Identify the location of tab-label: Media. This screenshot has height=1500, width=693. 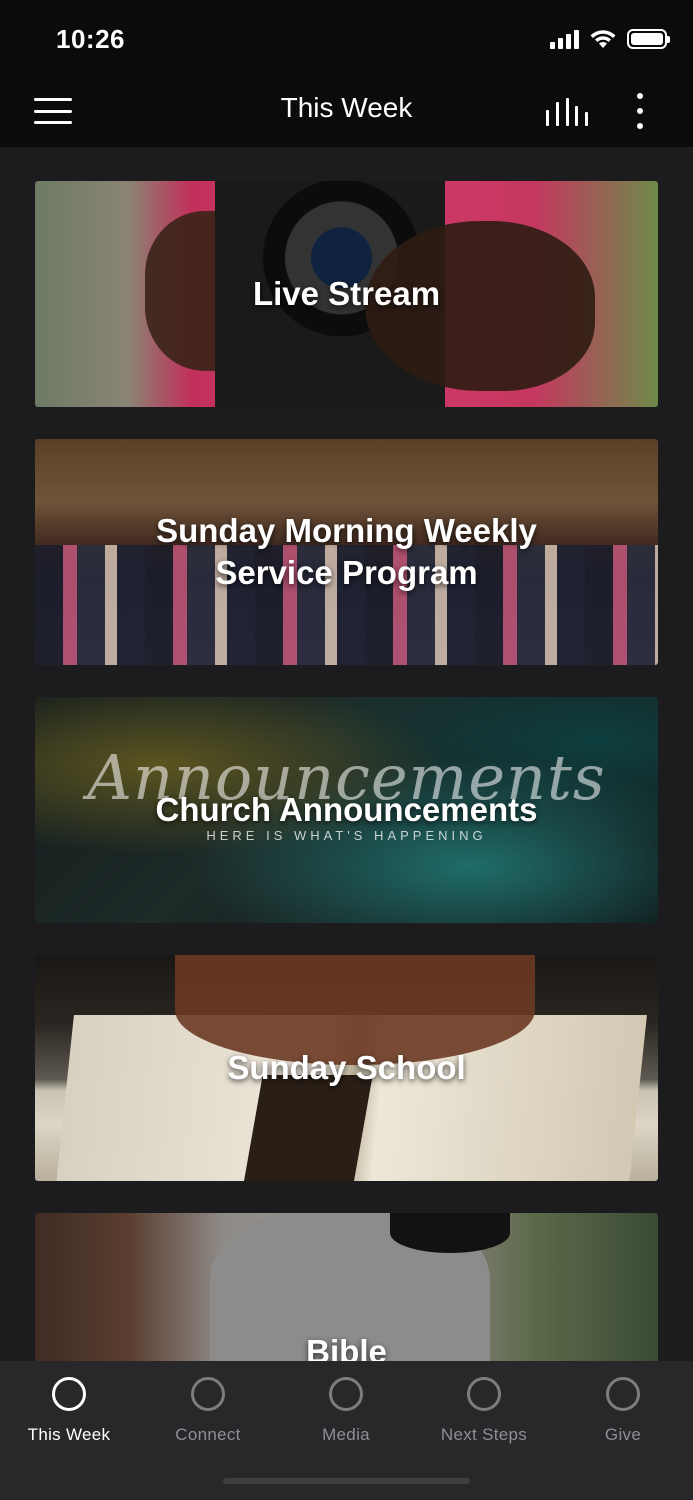
(346, 1434).